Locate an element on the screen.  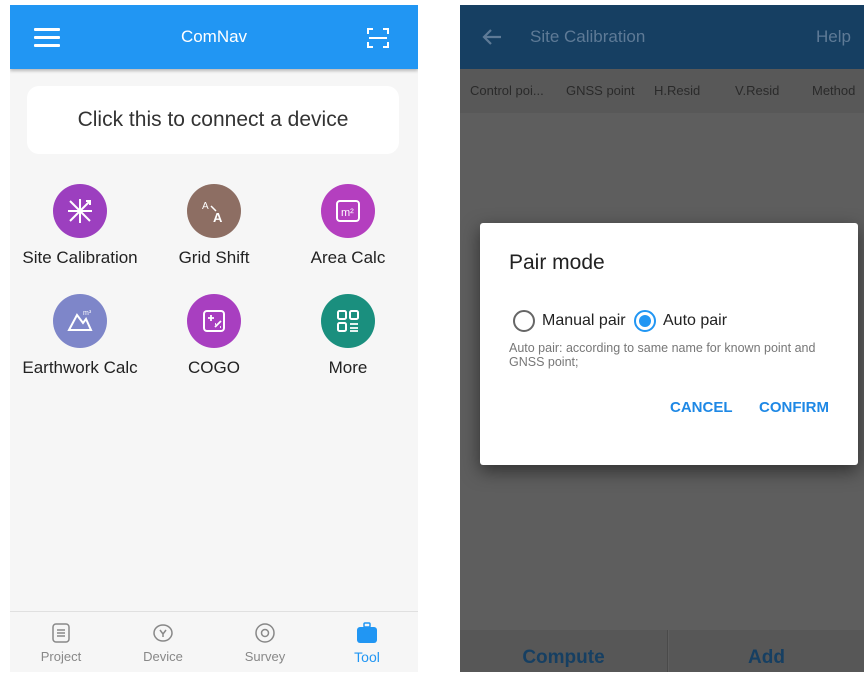
tool-label: More is located at coordinates (348, 367).